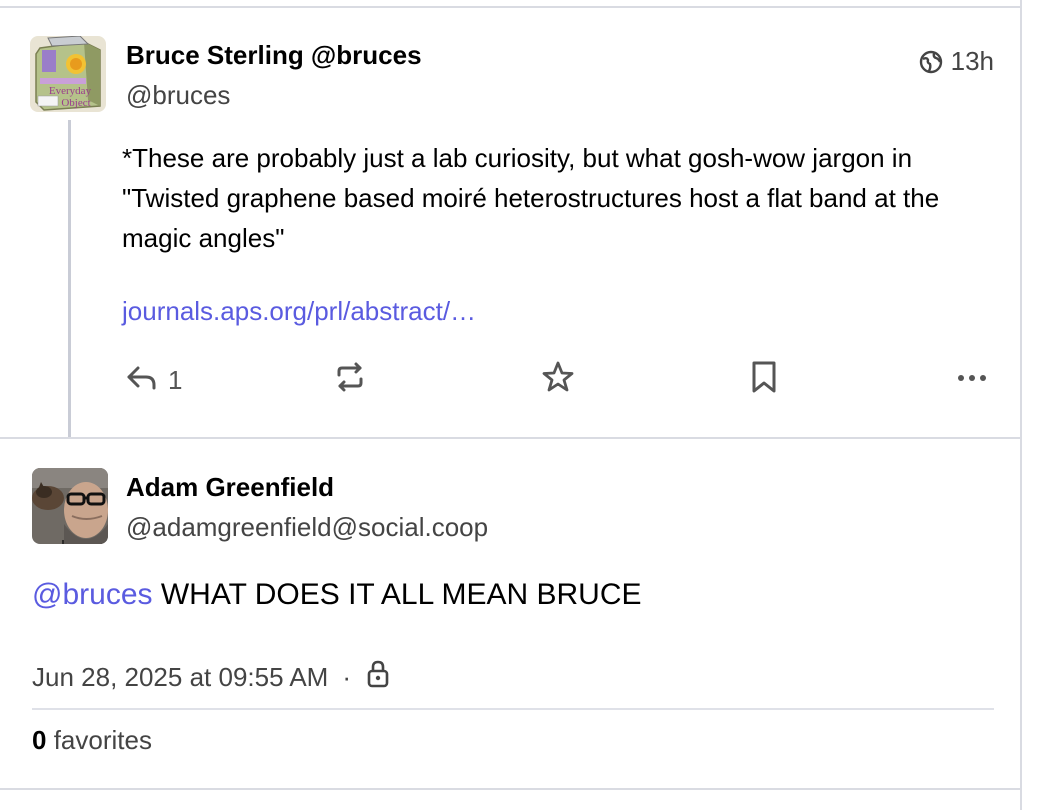 This screenshot has width=1042, height=810. Describe the element at coordinates (92, 594) in the screenshot. I see `mention-link: @bruces` at that location.